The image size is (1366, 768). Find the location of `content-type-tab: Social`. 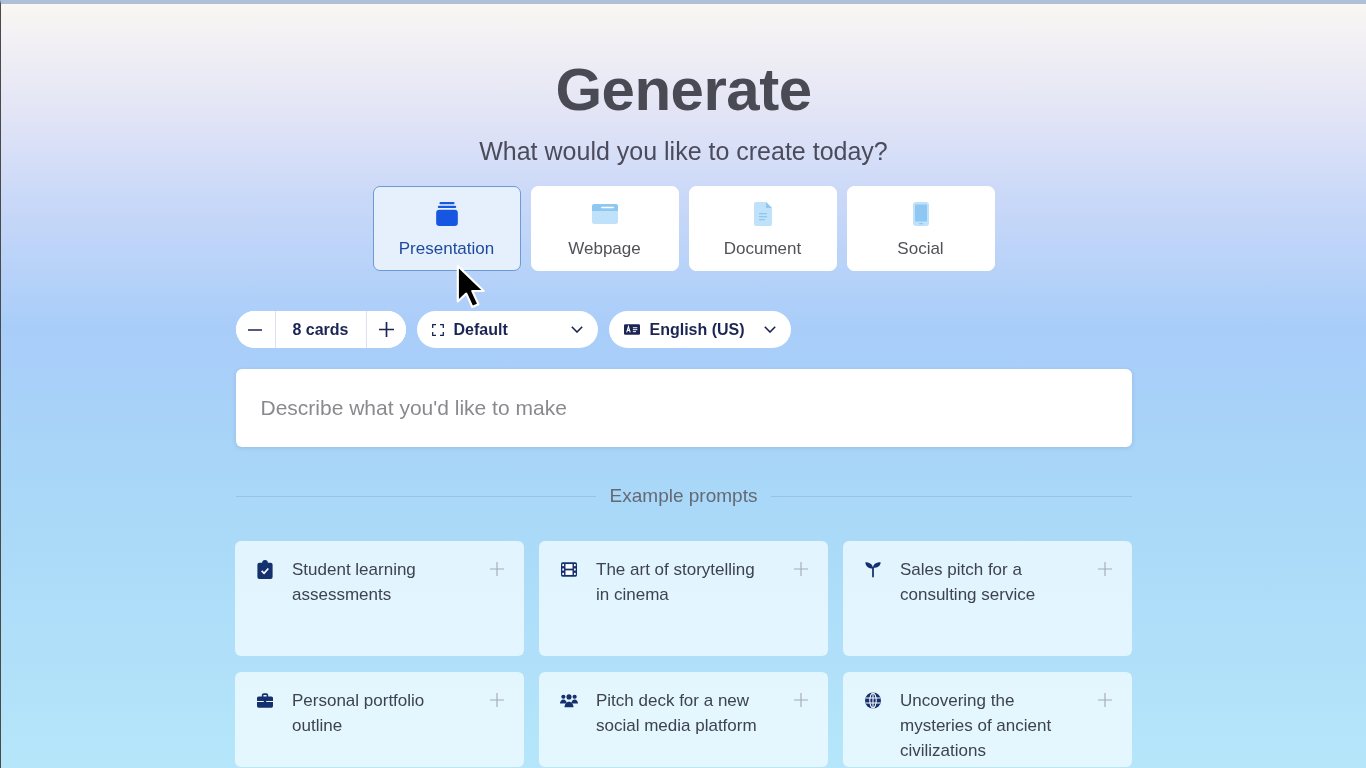

content-type-tab: Social is located at coordinates (920, 228).